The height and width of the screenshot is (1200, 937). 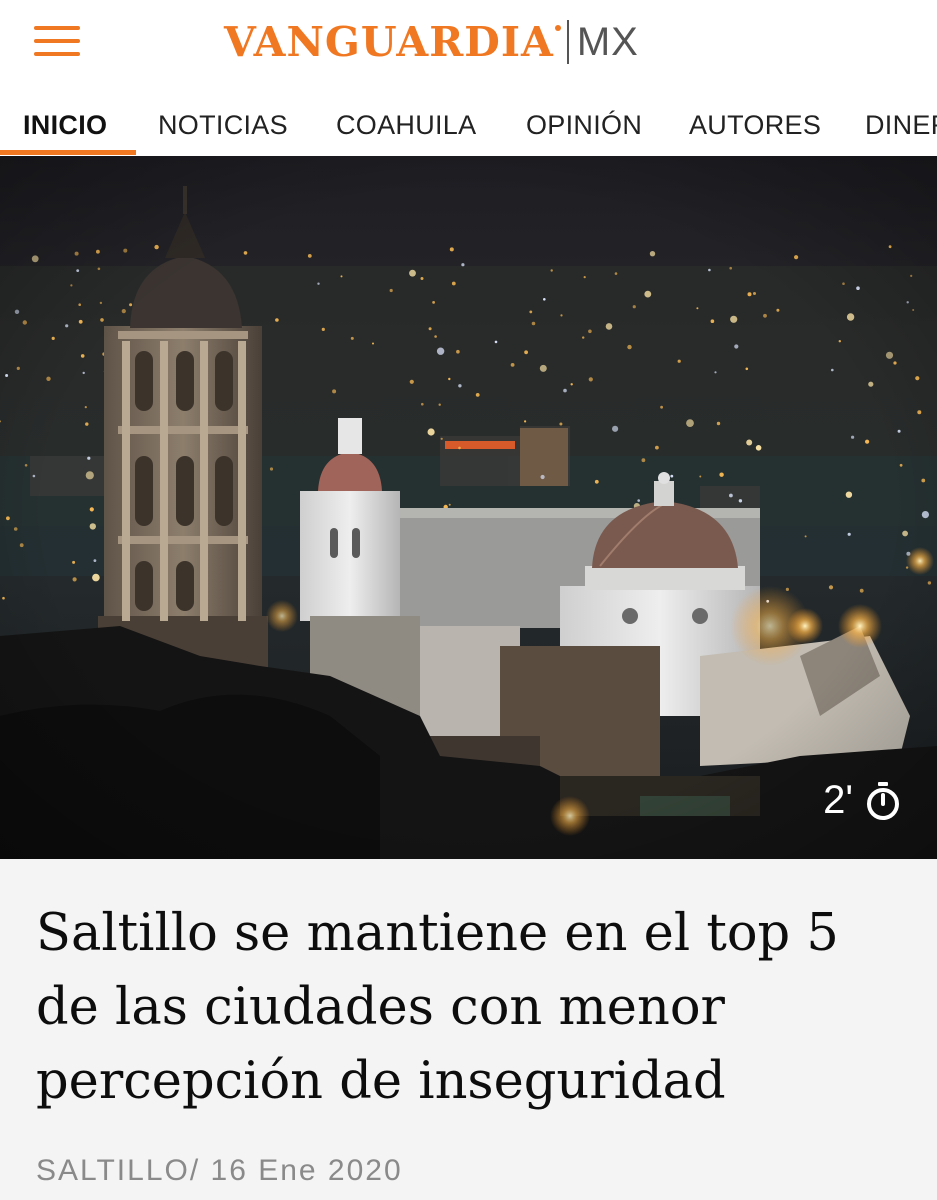 I want to click on article-date: 16 Ene 2020, so click(x=306, y=1170).